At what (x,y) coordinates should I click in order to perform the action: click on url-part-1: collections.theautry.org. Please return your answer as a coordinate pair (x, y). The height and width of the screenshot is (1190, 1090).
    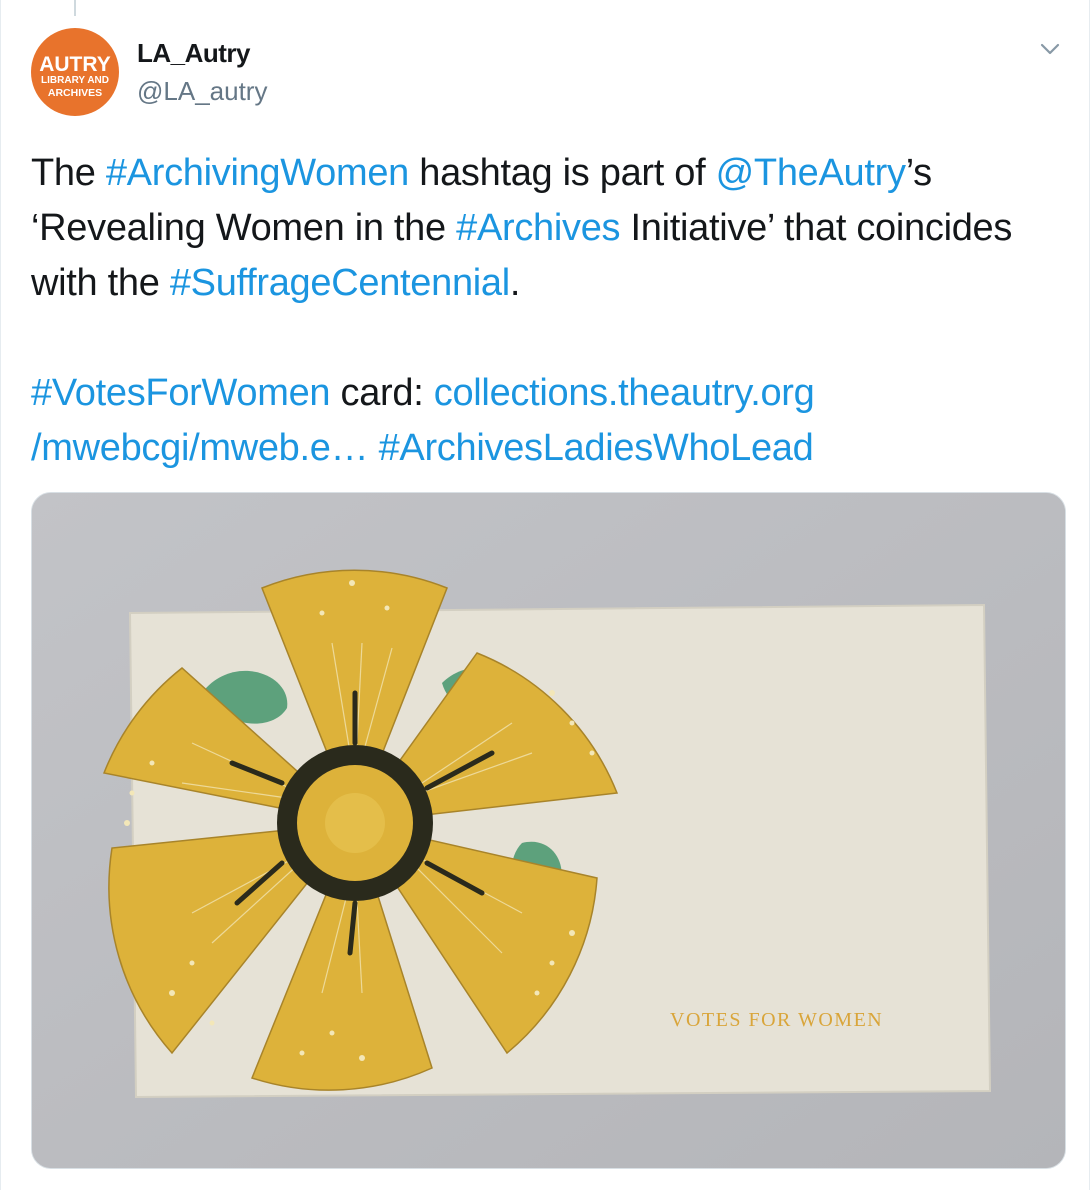
    Looking at the image, I should click on (624, 393).